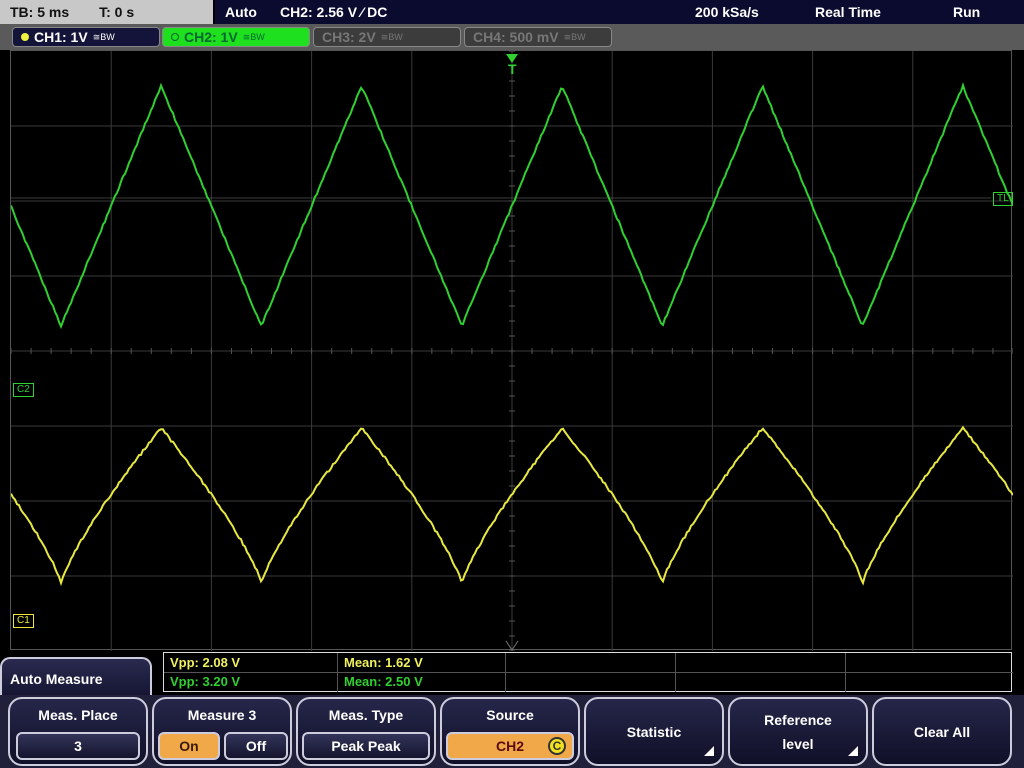 Image resolution: width=1024 pixels, height=768 pixels. Describe the element at coordinates (78, 715) in the screenshot. I see `meas-place-label: Meas. Place` at that location.